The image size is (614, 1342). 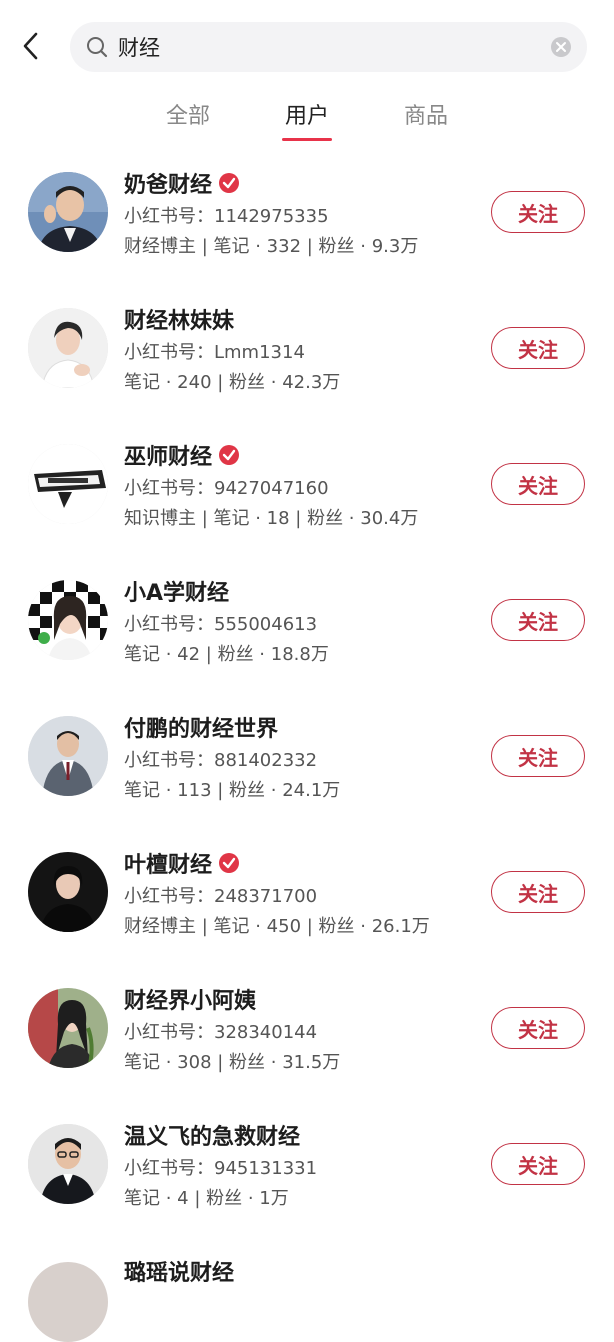 What do you see at coordinates (271, 246) in the screenshot?
I see `user-stats: 财经博主 | 笔记 · 332 | 粉丝 · 9.3万` at bounding box center [271, 246].